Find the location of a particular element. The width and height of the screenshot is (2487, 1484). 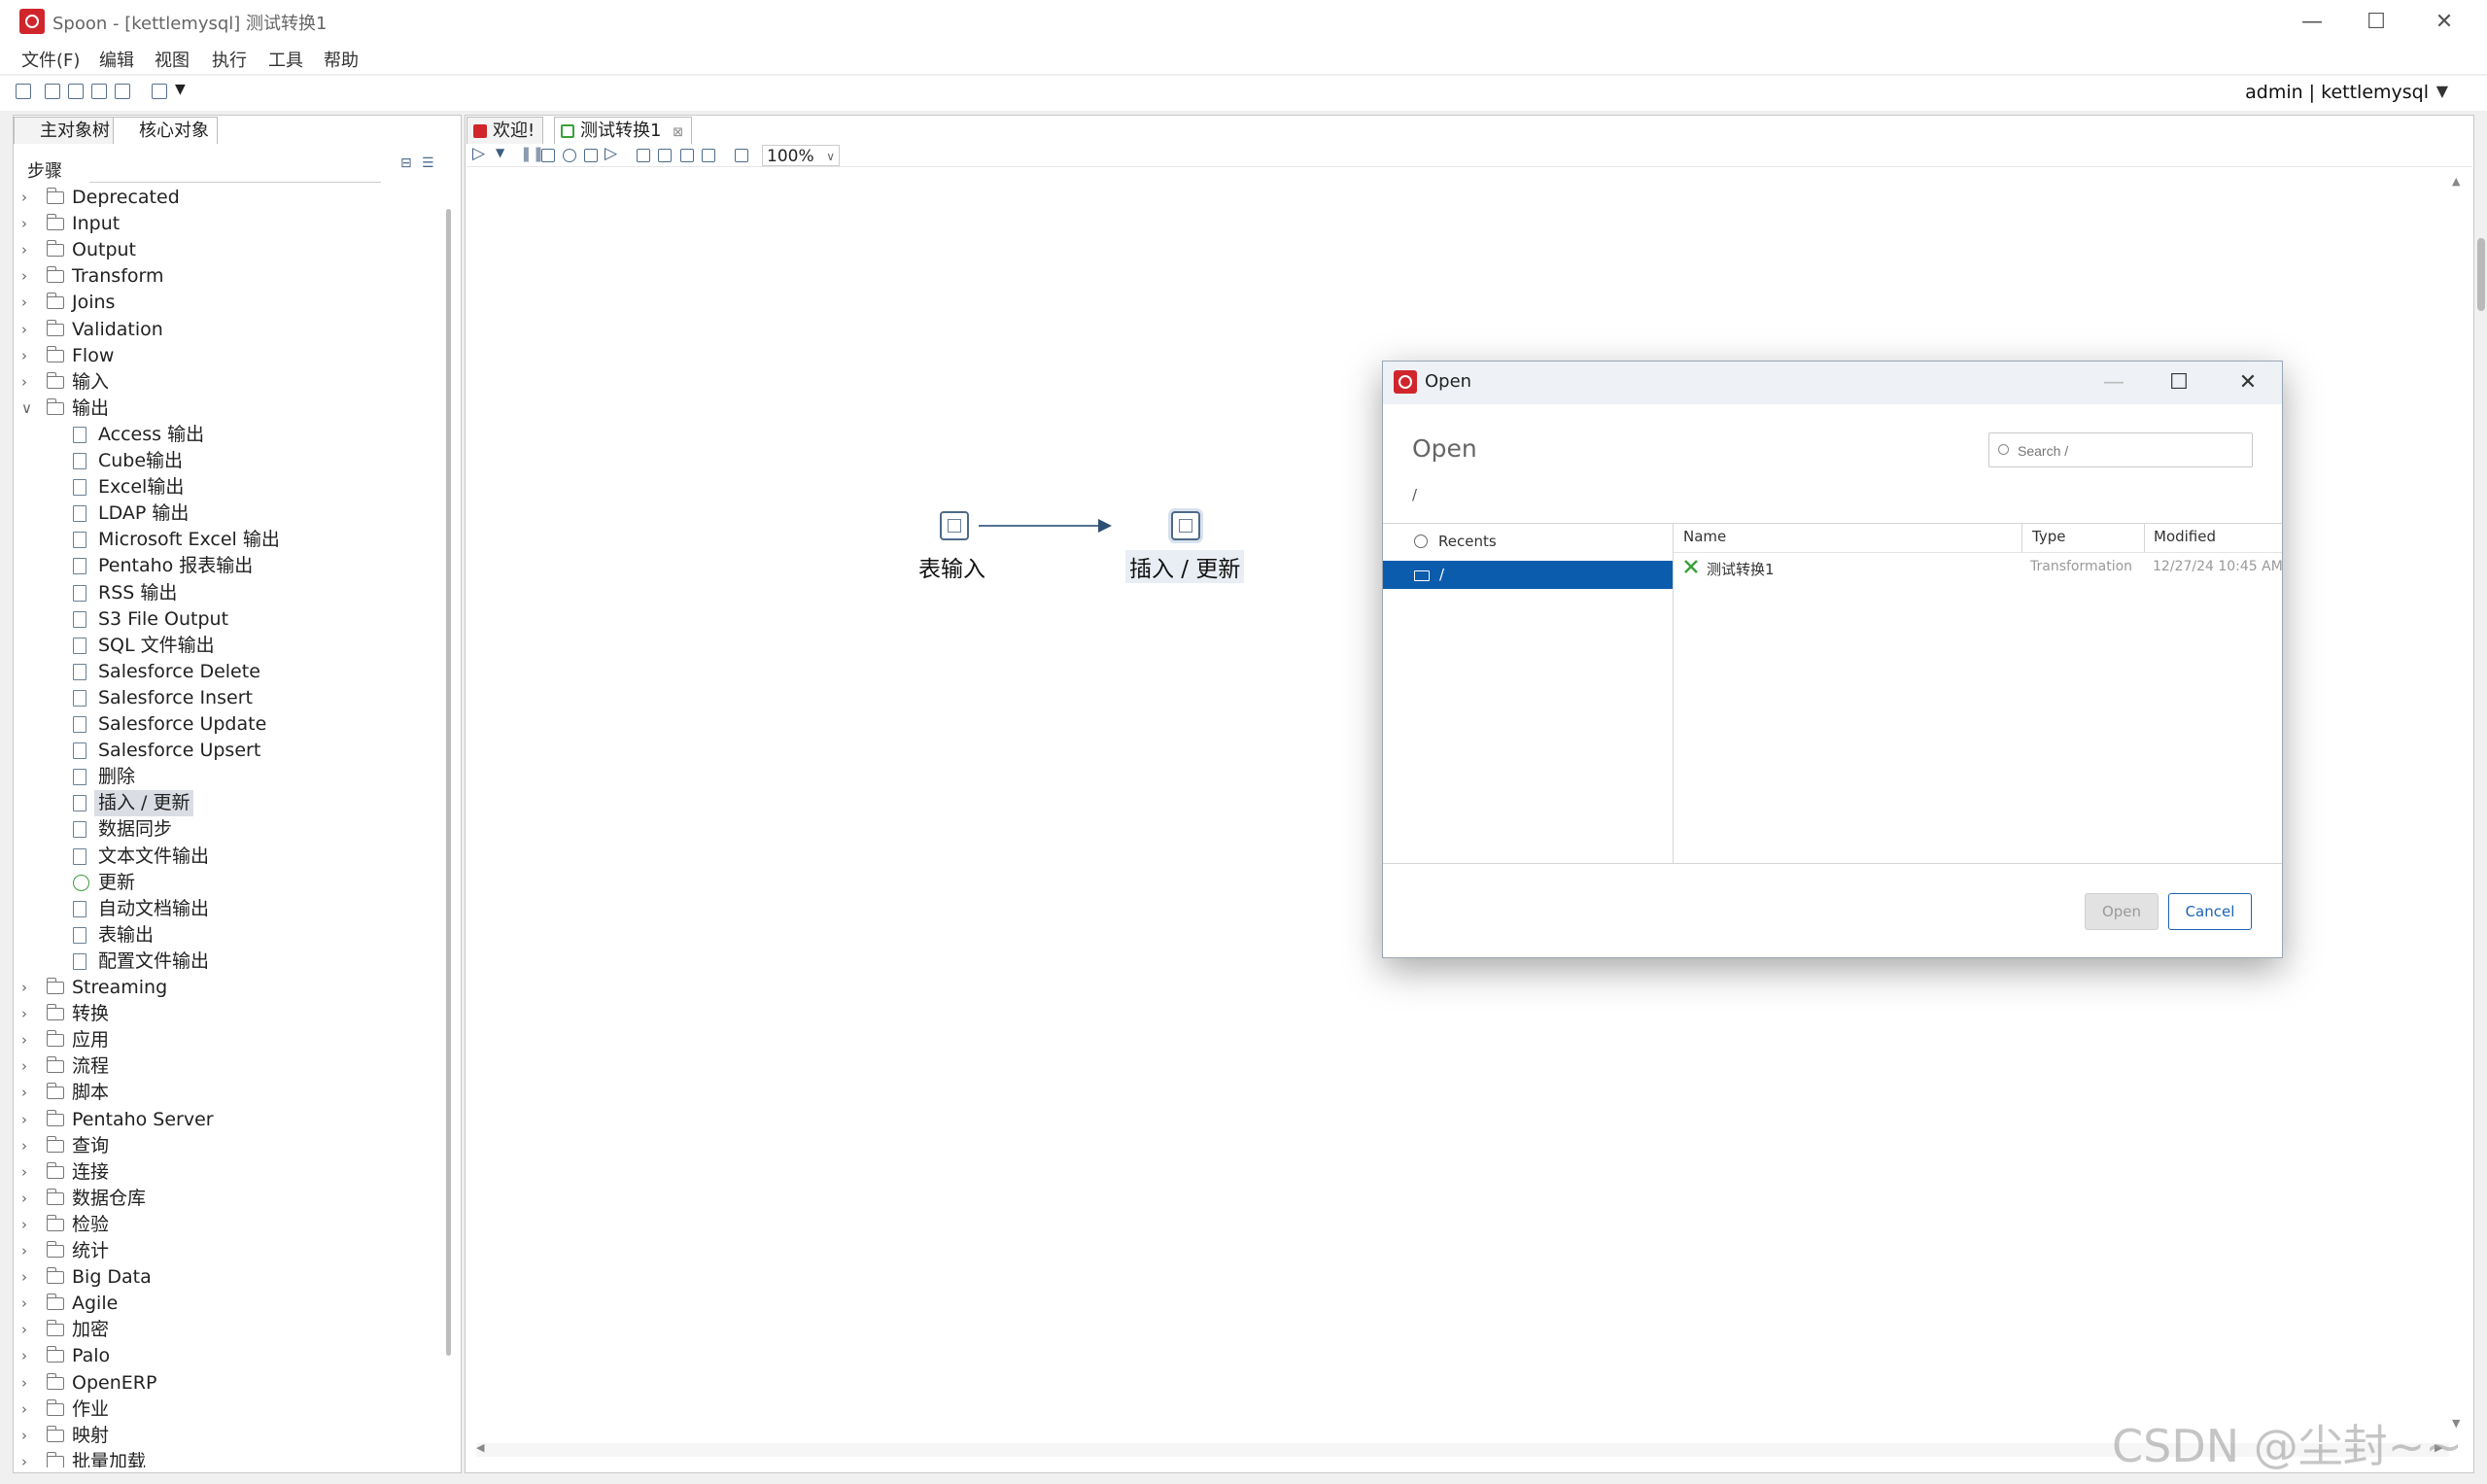

tree-folder: › 转换 is located at coordinates (226, 1014).